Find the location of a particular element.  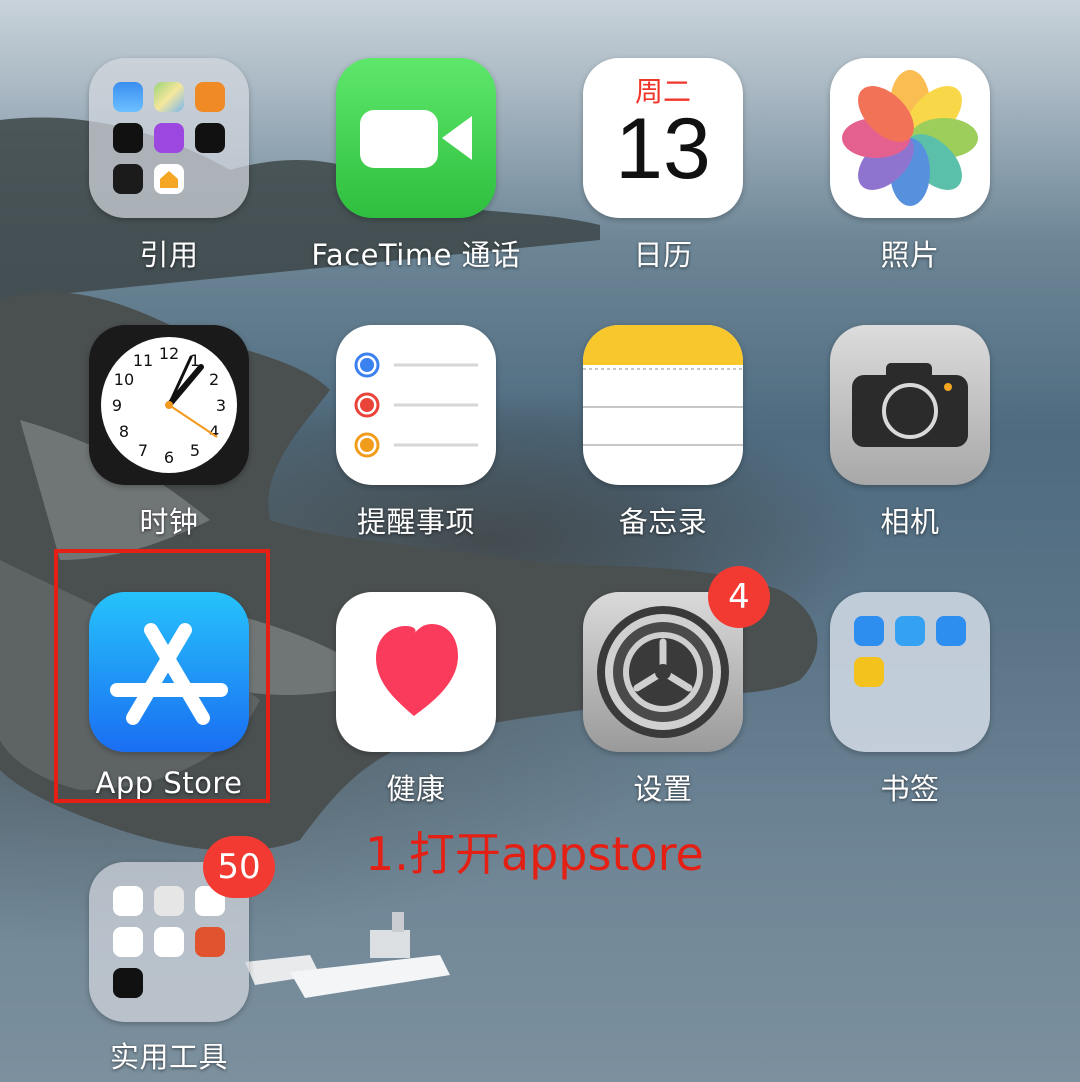

health-icon is located at coordinates (416, 672).